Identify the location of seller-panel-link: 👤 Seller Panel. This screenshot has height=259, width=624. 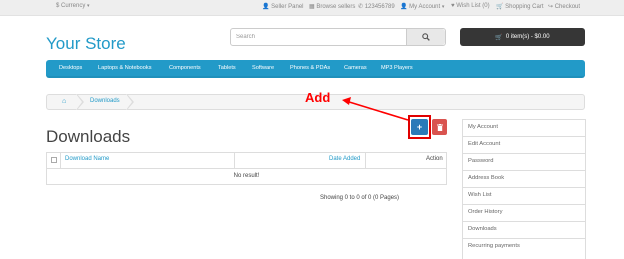
(283, 6).